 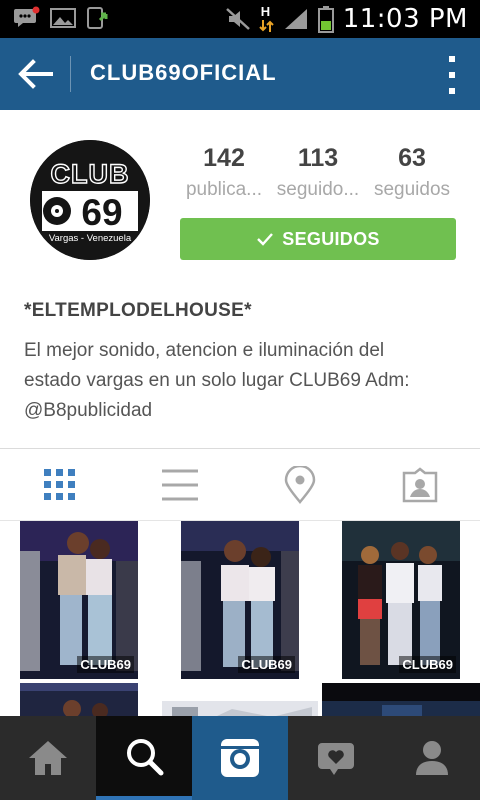 I want to click on home-icon, so click(x=48, y=758).